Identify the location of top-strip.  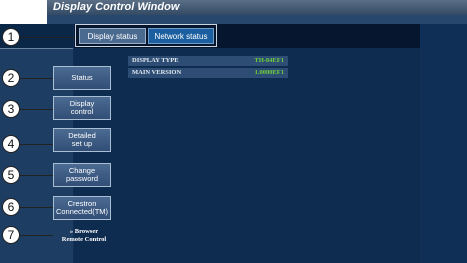
(257, 19).